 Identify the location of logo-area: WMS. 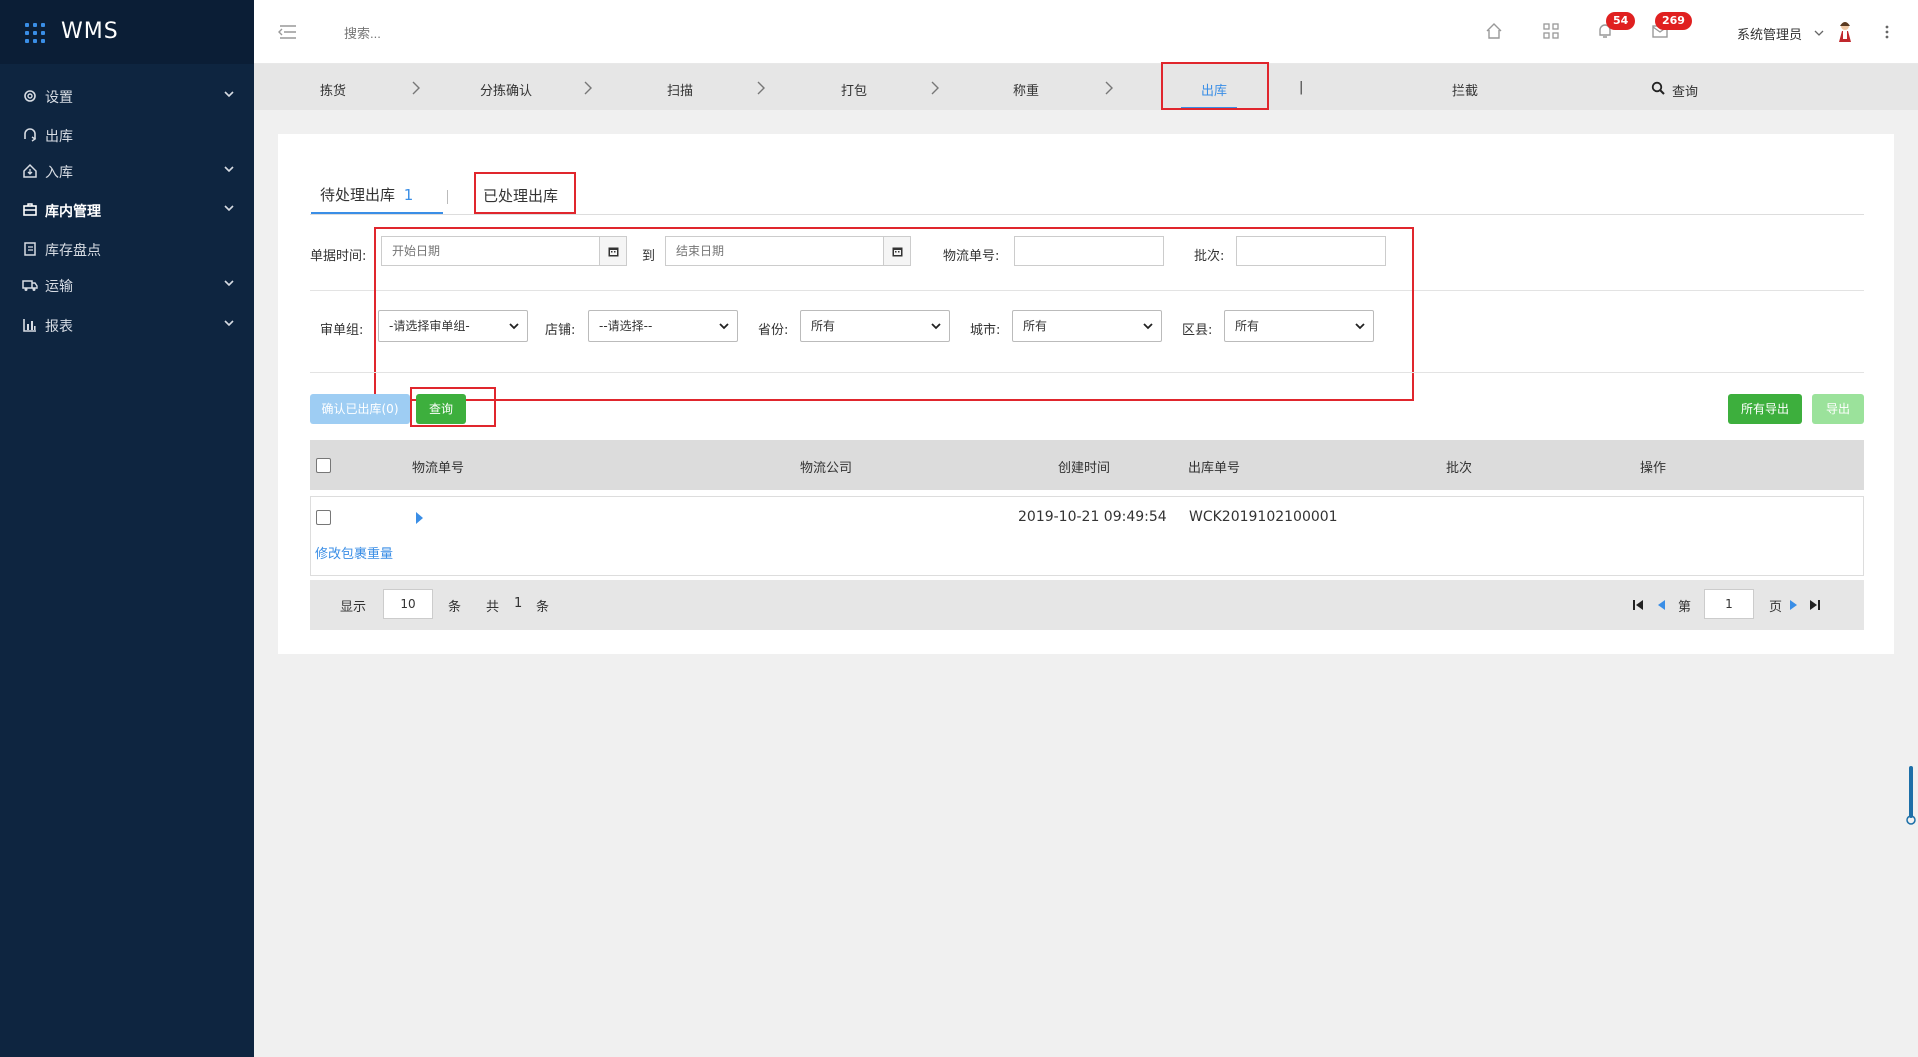
(127, 32).